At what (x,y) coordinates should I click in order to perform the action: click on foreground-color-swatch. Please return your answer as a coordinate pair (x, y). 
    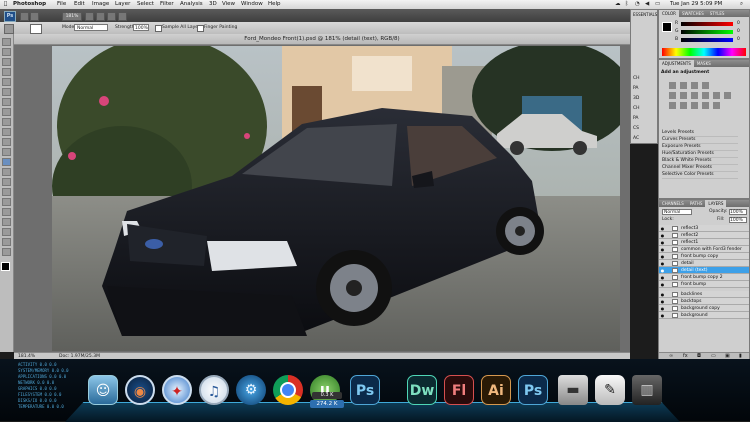
    Looking at the image, I should click on (5, 266).